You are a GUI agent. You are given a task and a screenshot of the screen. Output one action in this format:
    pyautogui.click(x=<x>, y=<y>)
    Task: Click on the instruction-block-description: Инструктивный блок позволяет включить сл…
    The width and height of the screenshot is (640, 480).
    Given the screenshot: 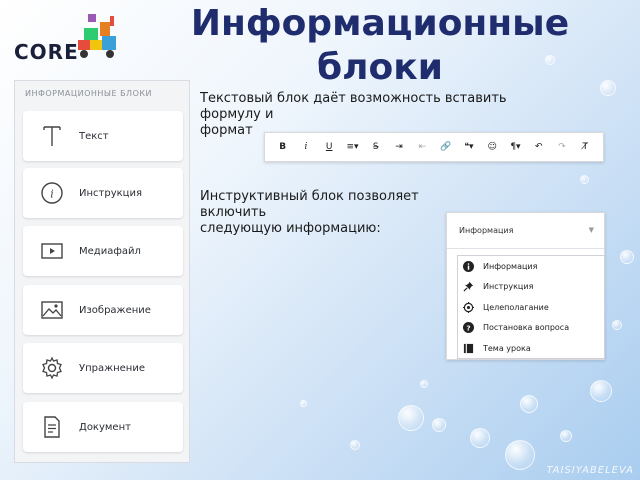 What is the action you would take?
    pyautogui.click(x=309, y=213)
    